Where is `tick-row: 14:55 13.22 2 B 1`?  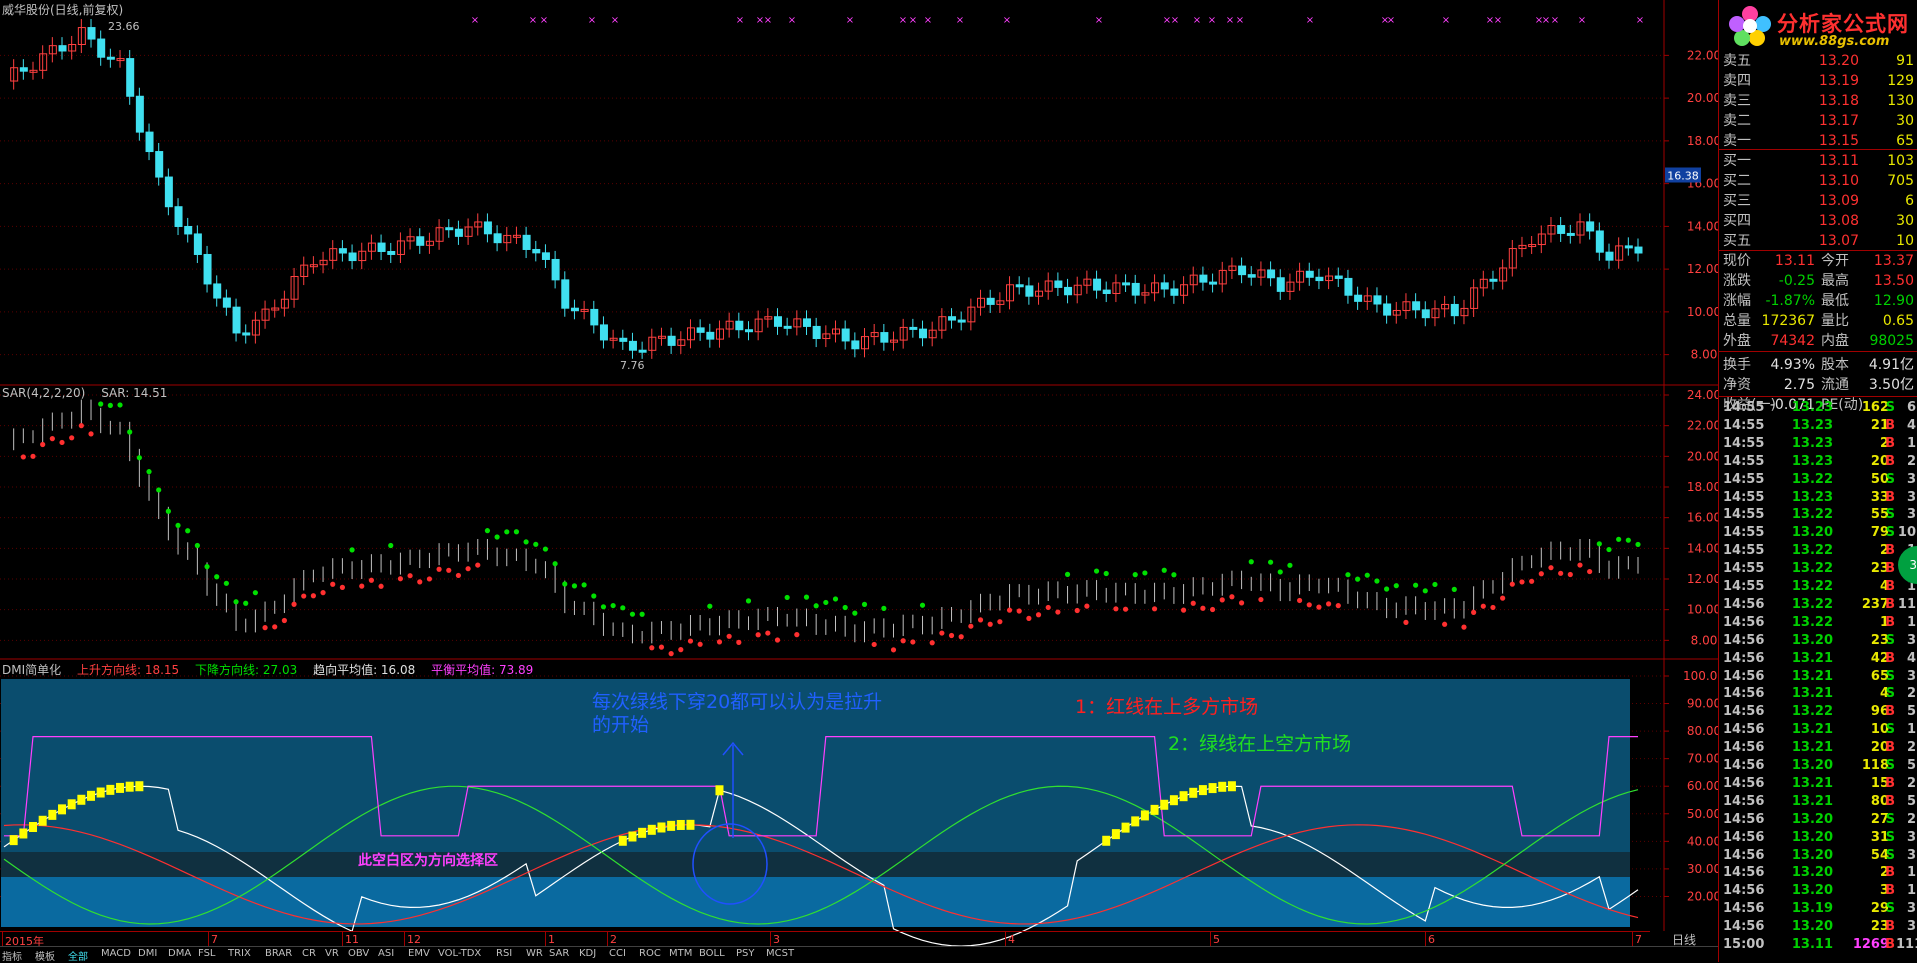 tick-row: 14:55 13.22 2 B 1 is located at coordinates (1818, 551).